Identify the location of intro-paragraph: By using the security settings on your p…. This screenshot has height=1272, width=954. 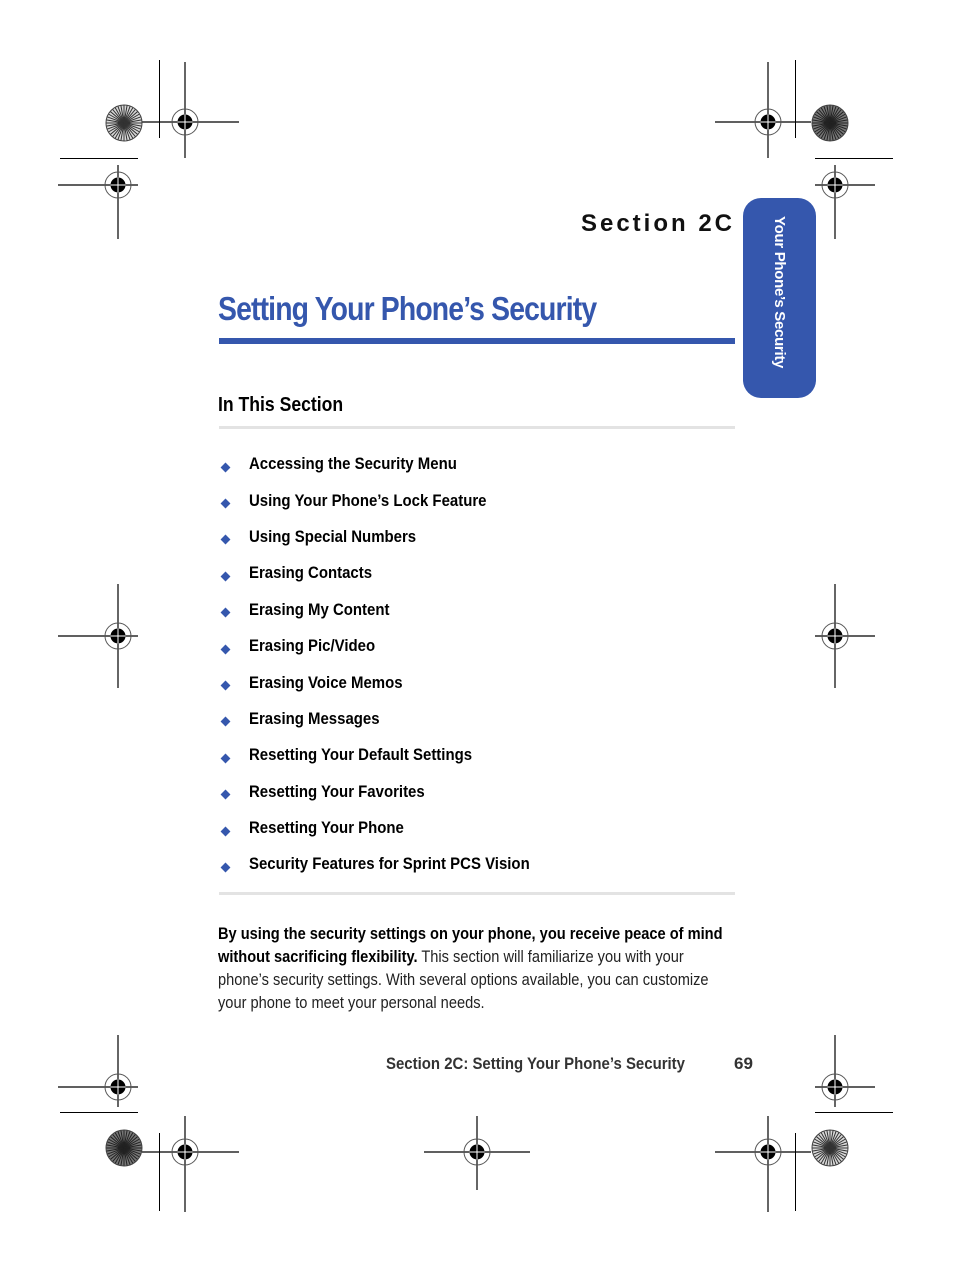
(476, 968).